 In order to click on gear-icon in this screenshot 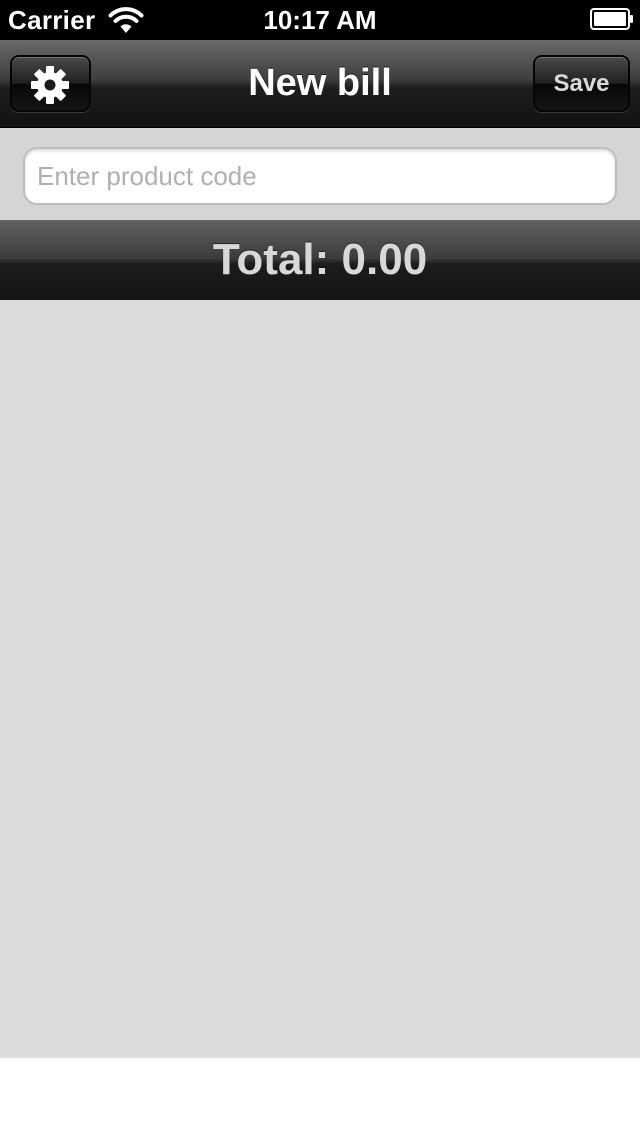, I will do `click(50, 85)`.